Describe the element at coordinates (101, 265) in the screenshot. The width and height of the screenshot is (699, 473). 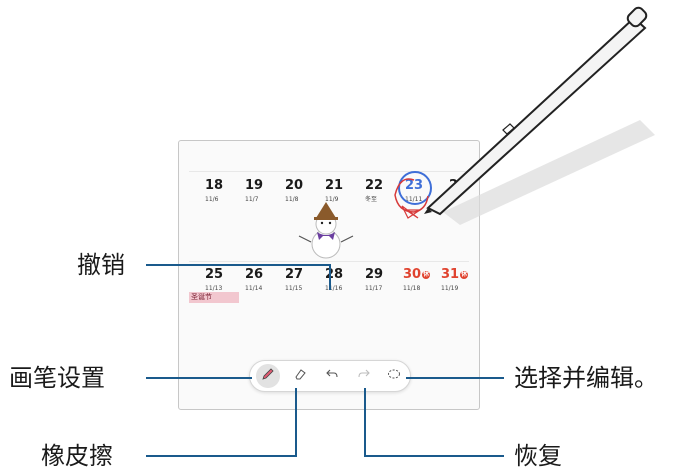
I see `undo-callout: 撤销` at that location.